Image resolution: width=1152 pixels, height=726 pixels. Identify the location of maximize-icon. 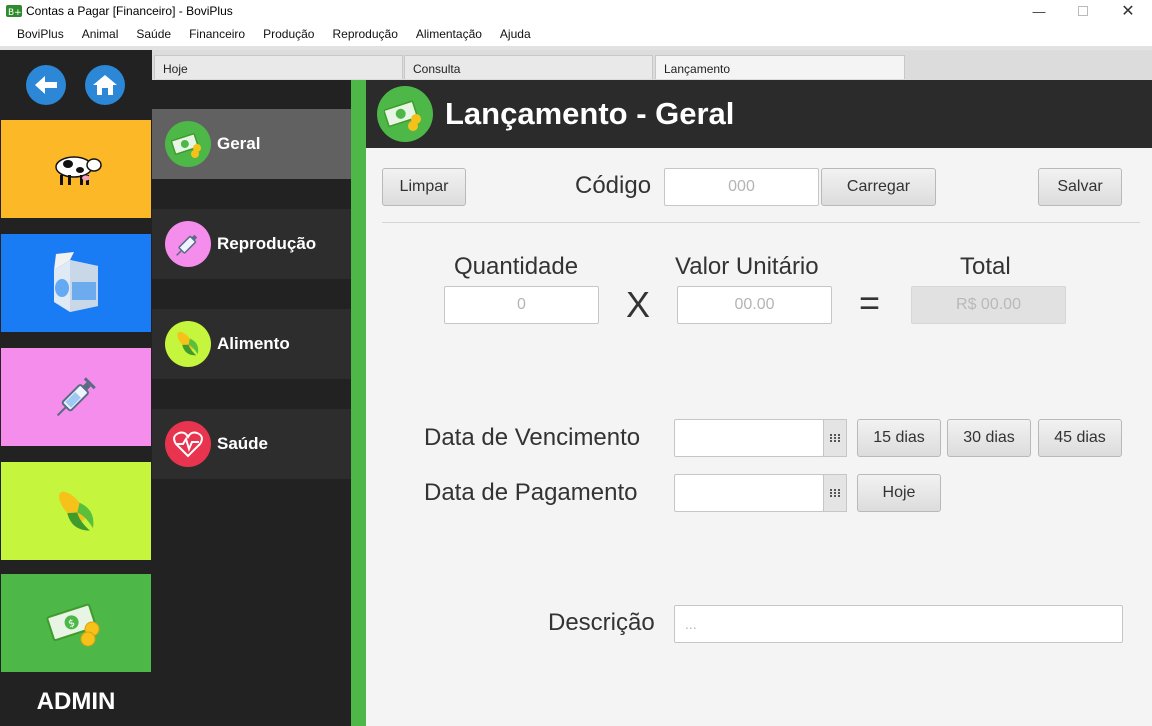
(1083, 11).